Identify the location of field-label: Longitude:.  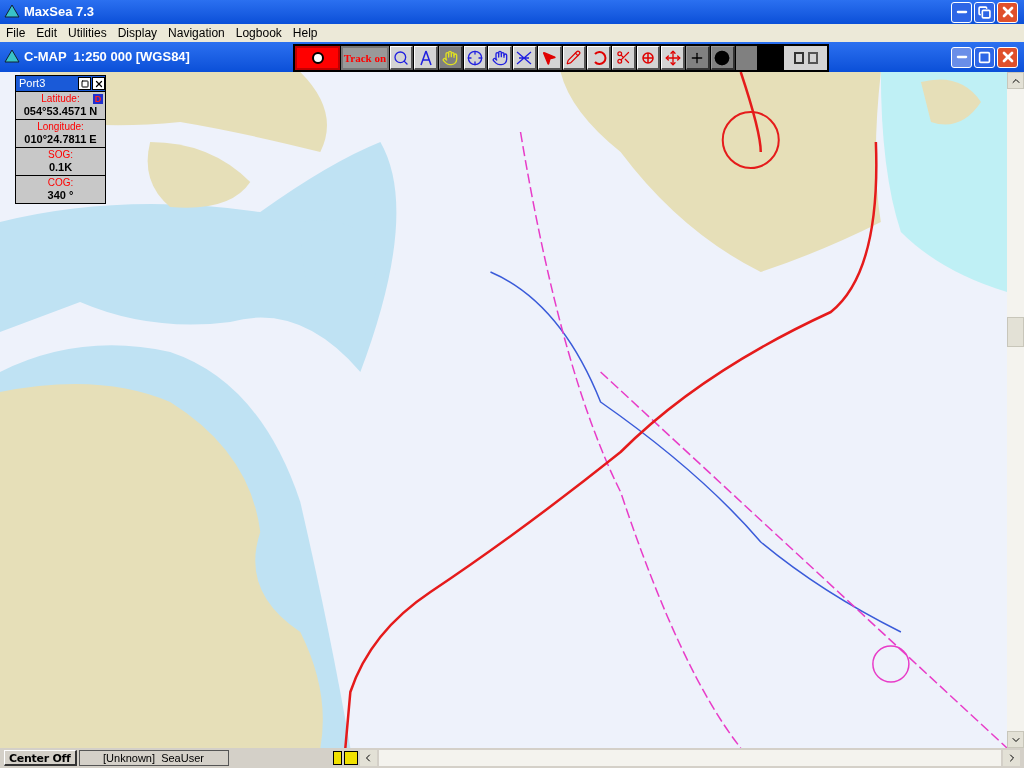
(60, 127).